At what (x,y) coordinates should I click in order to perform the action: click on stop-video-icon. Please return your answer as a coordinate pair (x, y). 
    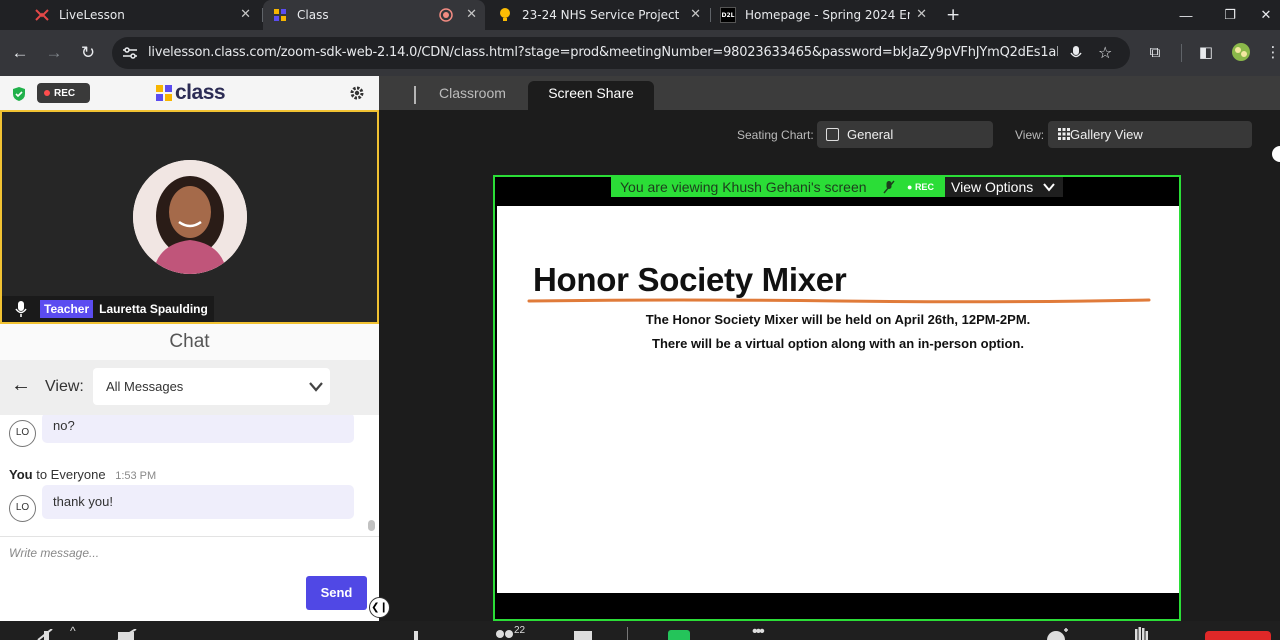
    Looking at the image, I should click on (128, 634).